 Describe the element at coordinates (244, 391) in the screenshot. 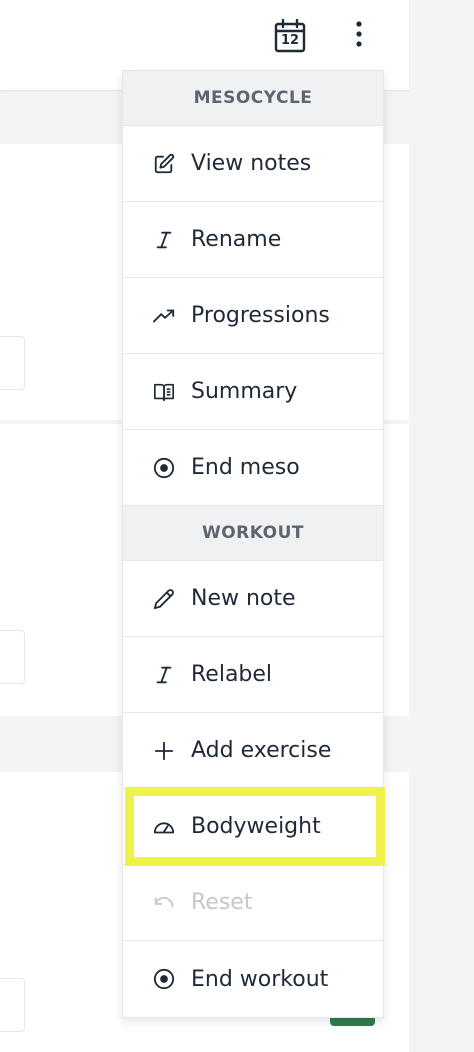

I see `menu-item-label: Summary` at that location.